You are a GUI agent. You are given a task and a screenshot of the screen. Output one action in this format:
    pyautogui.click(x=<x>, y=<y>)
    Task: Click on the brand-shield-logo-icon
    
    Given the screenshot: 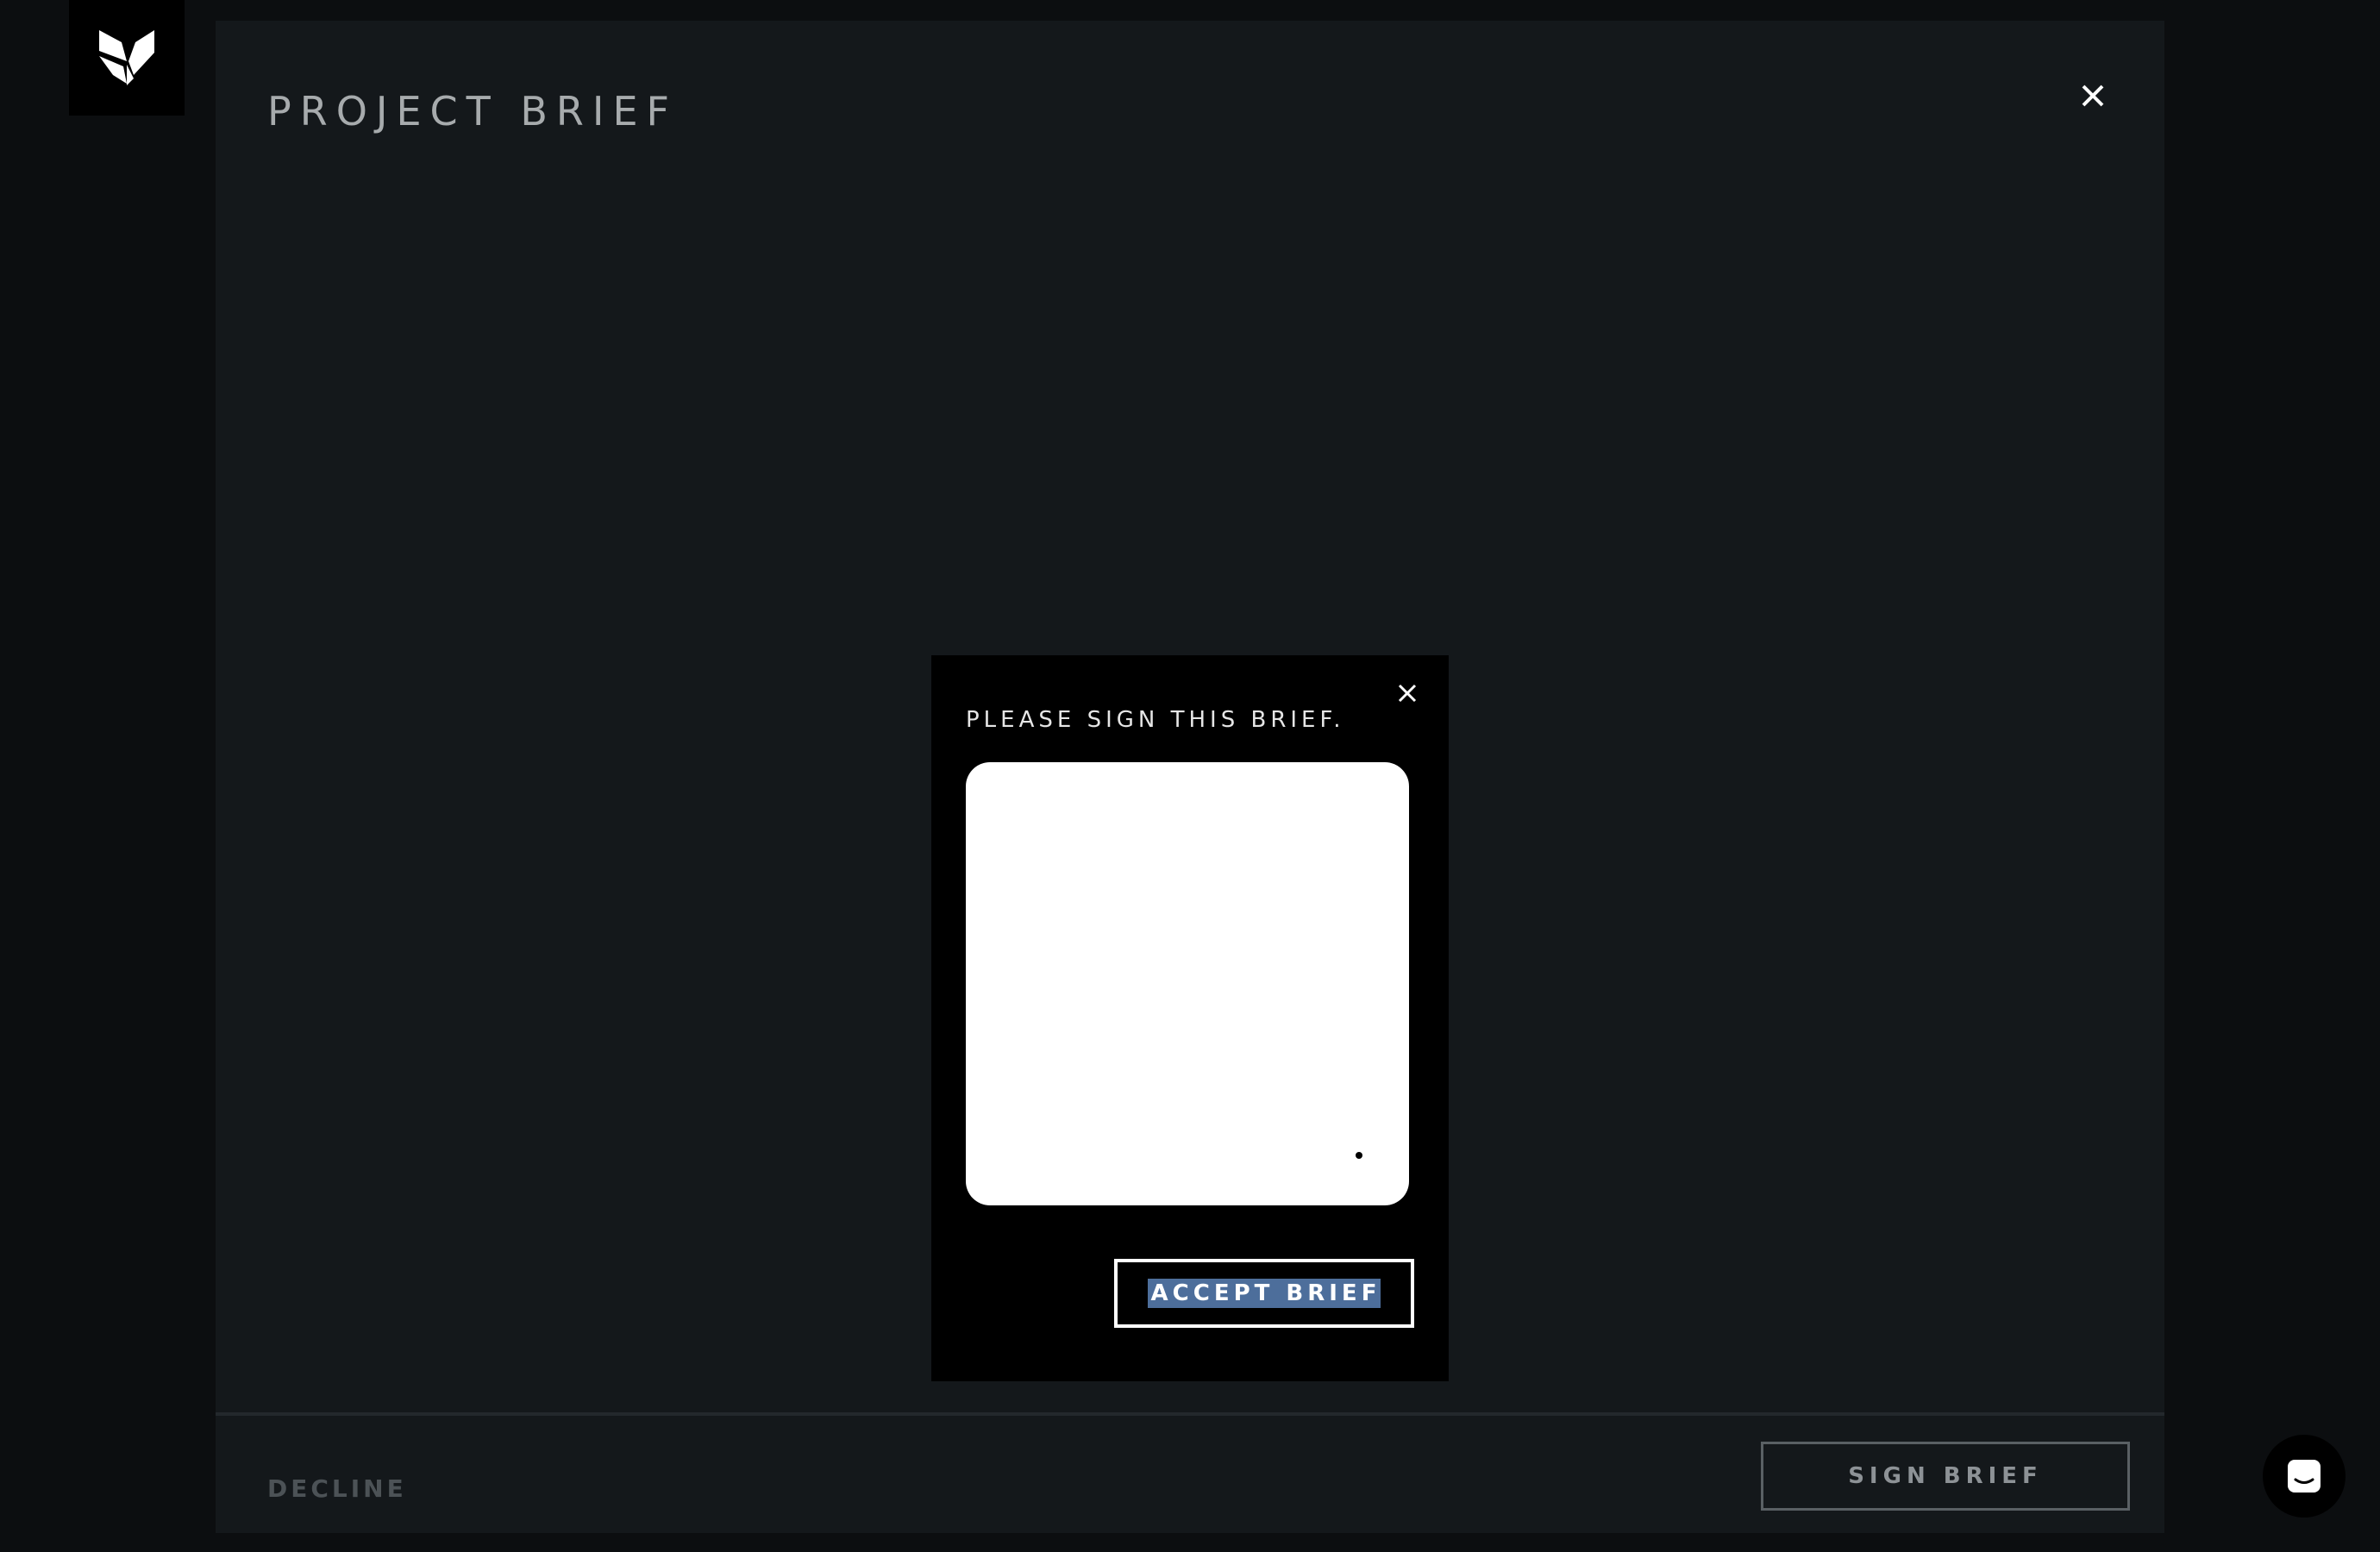 What is the action you would take?
    pyautogui.click(x=127, y=58)
    